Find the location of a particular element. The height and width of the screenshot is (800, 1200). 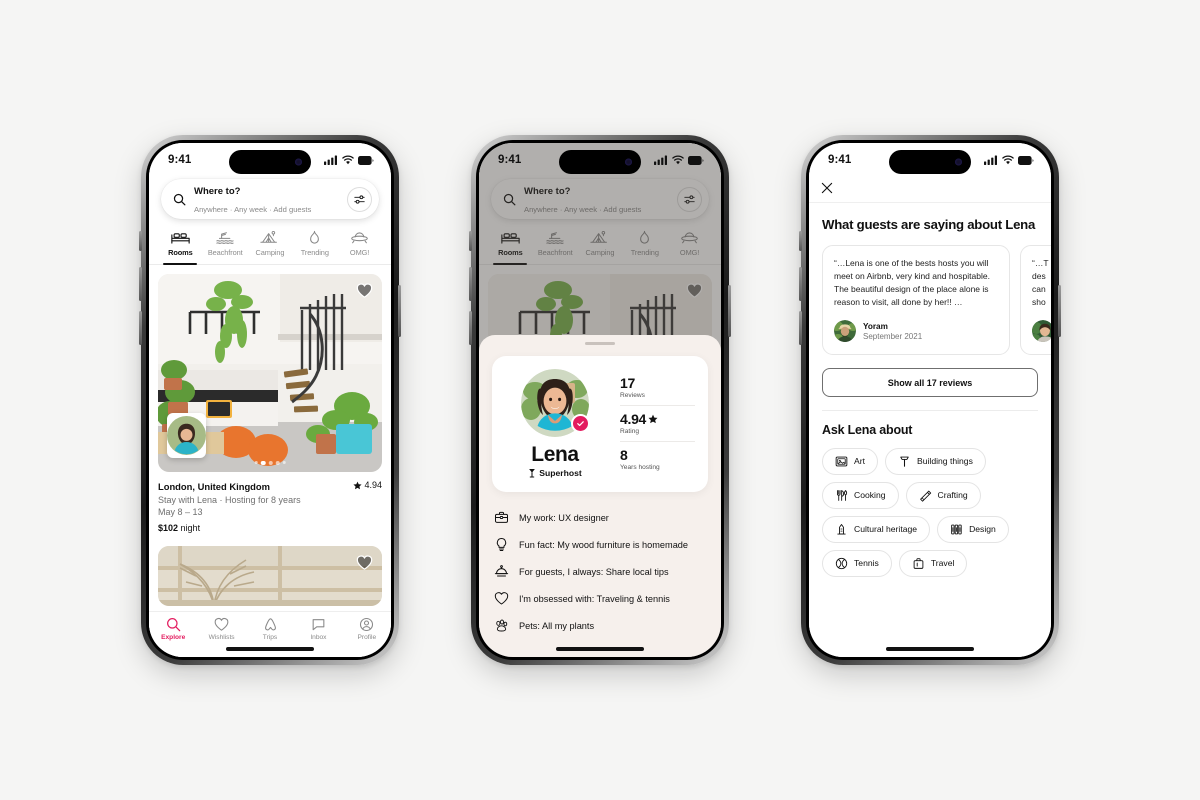

show-all-reviews-button: Show all 17 reviews is located at coordinates (930, 382).